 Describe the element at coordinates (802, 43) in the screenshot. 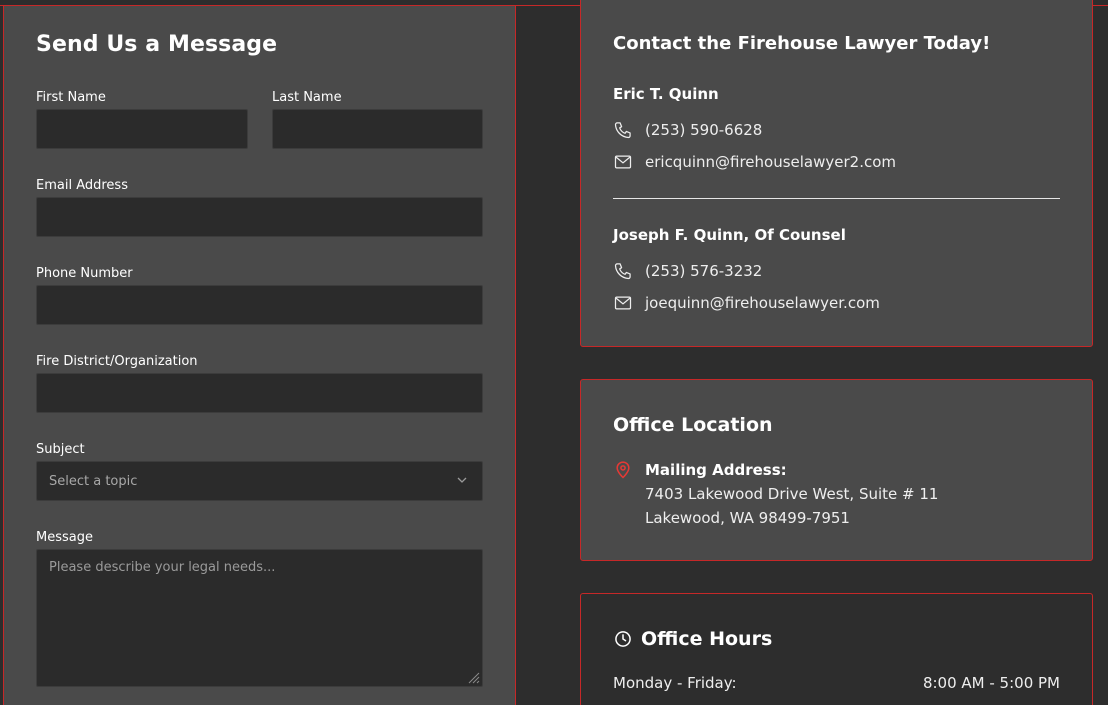

I see `contact-card-title: Contact the Firehouse Lawyer Today!` at that location.